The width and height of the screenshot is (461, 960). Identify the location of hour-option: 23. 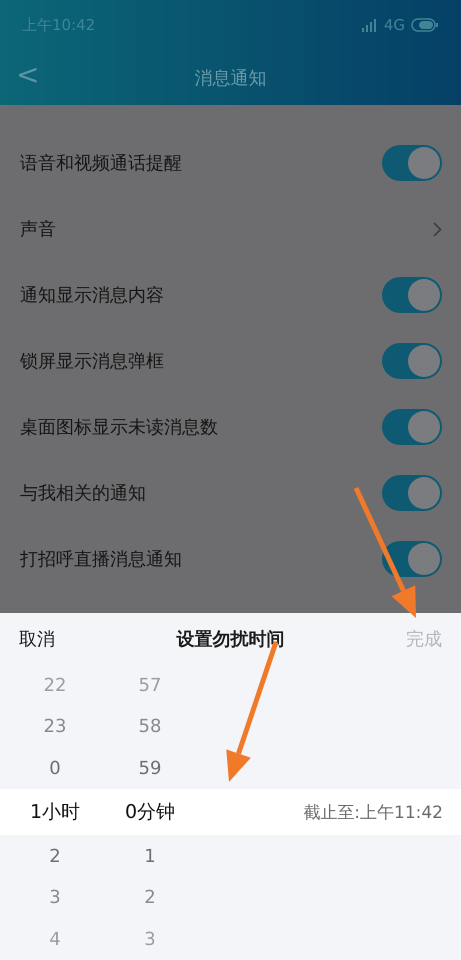
(55, 727).